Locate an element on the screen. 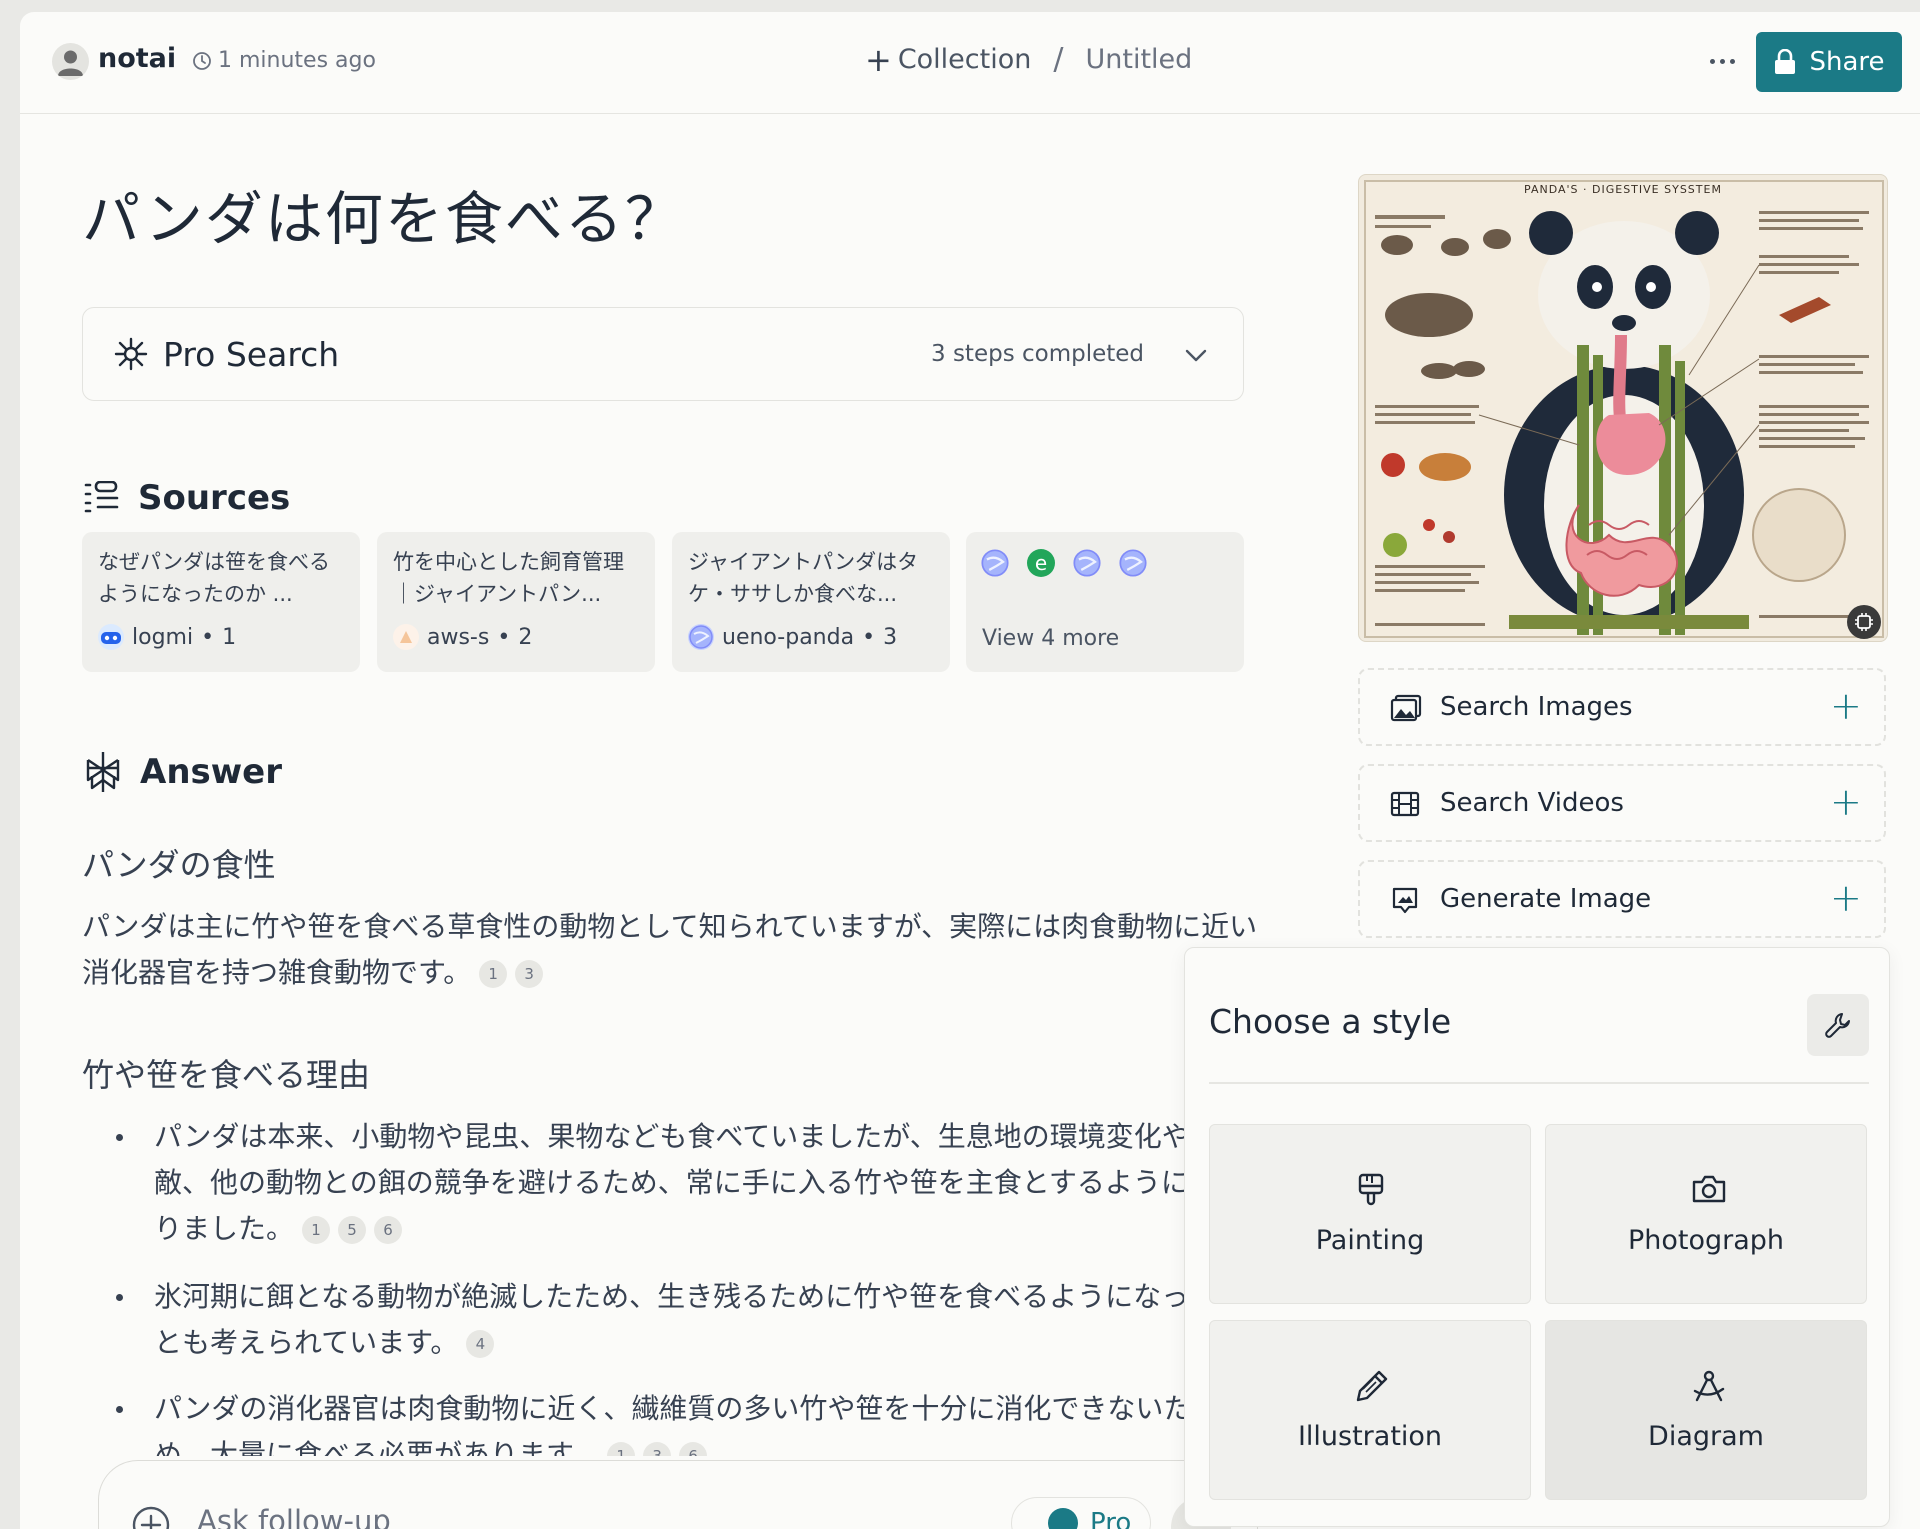  film-icon is located at coordinates (1405, 804).